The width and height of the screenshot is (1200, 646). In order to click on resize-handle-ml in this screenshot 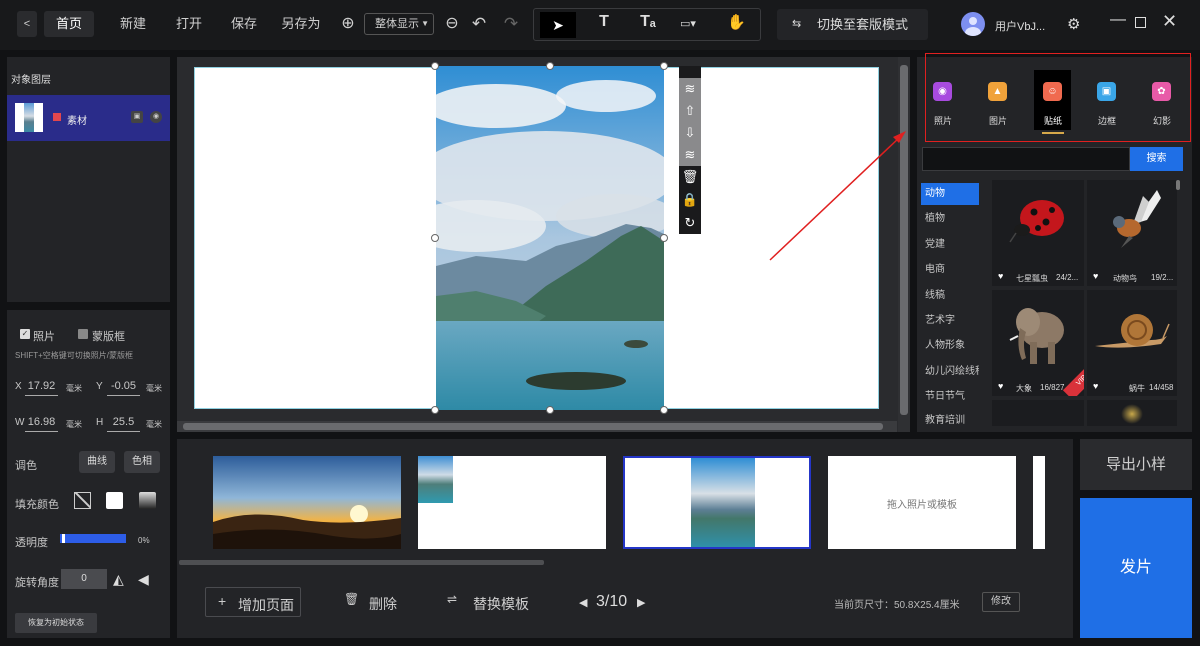, I will do `click(435, 238)`.